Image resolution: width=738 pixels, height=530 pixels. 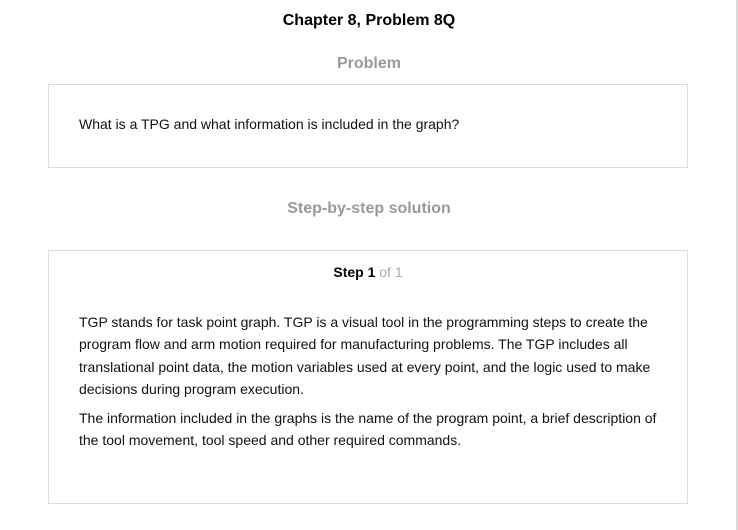 I want to click on step-header: Step 1 of 1, so click(x=368, y=272).